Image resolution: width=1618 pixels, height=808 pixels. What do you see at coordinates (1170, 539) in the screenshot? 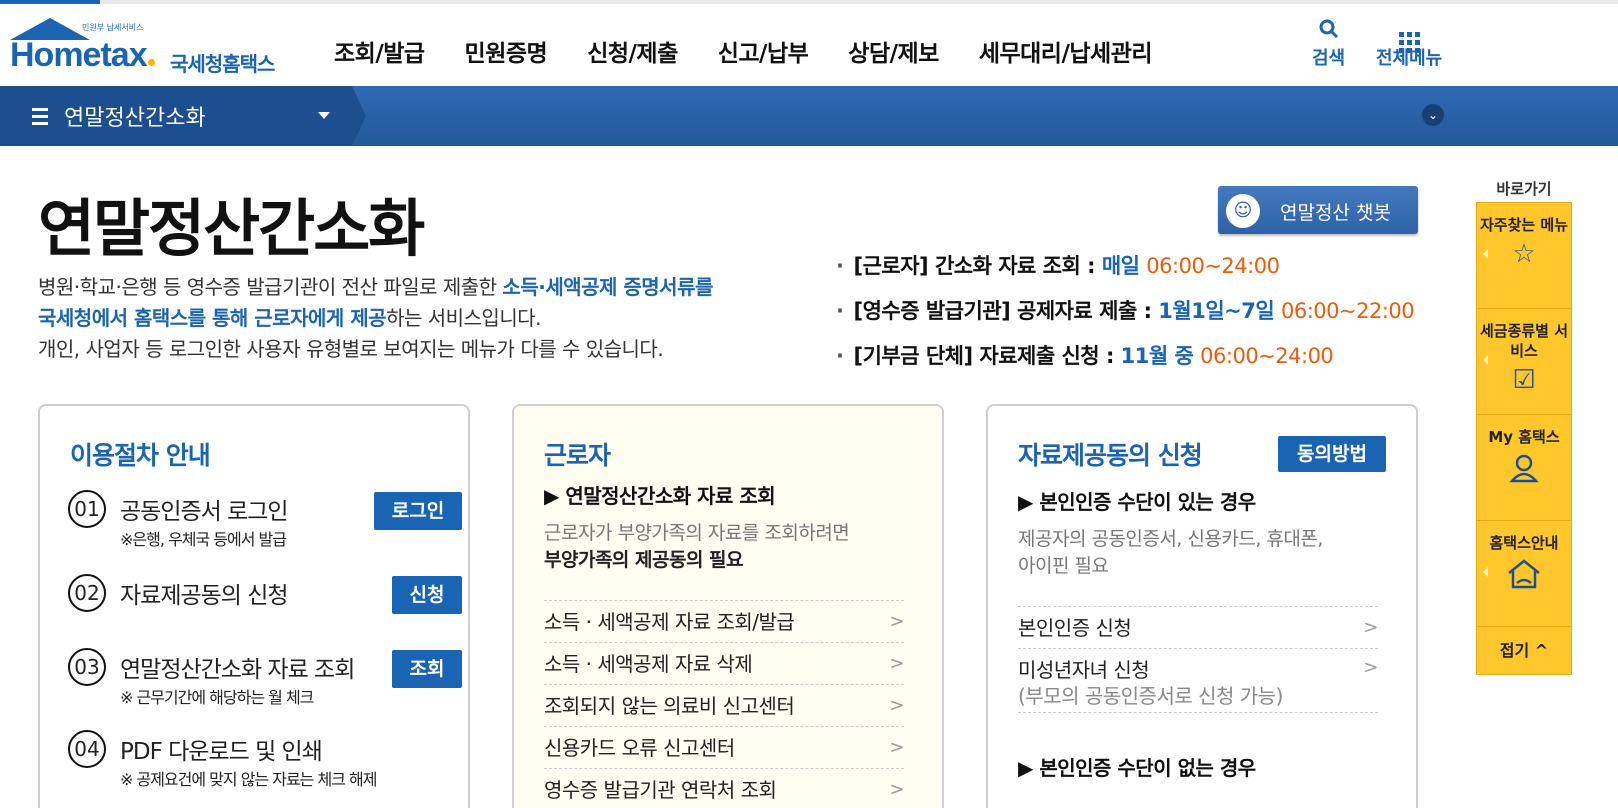
I see `consent-note-1: 제공자의 공동인증서, 신용카드, 휴대폰,` at bounding box center [1170, 539].